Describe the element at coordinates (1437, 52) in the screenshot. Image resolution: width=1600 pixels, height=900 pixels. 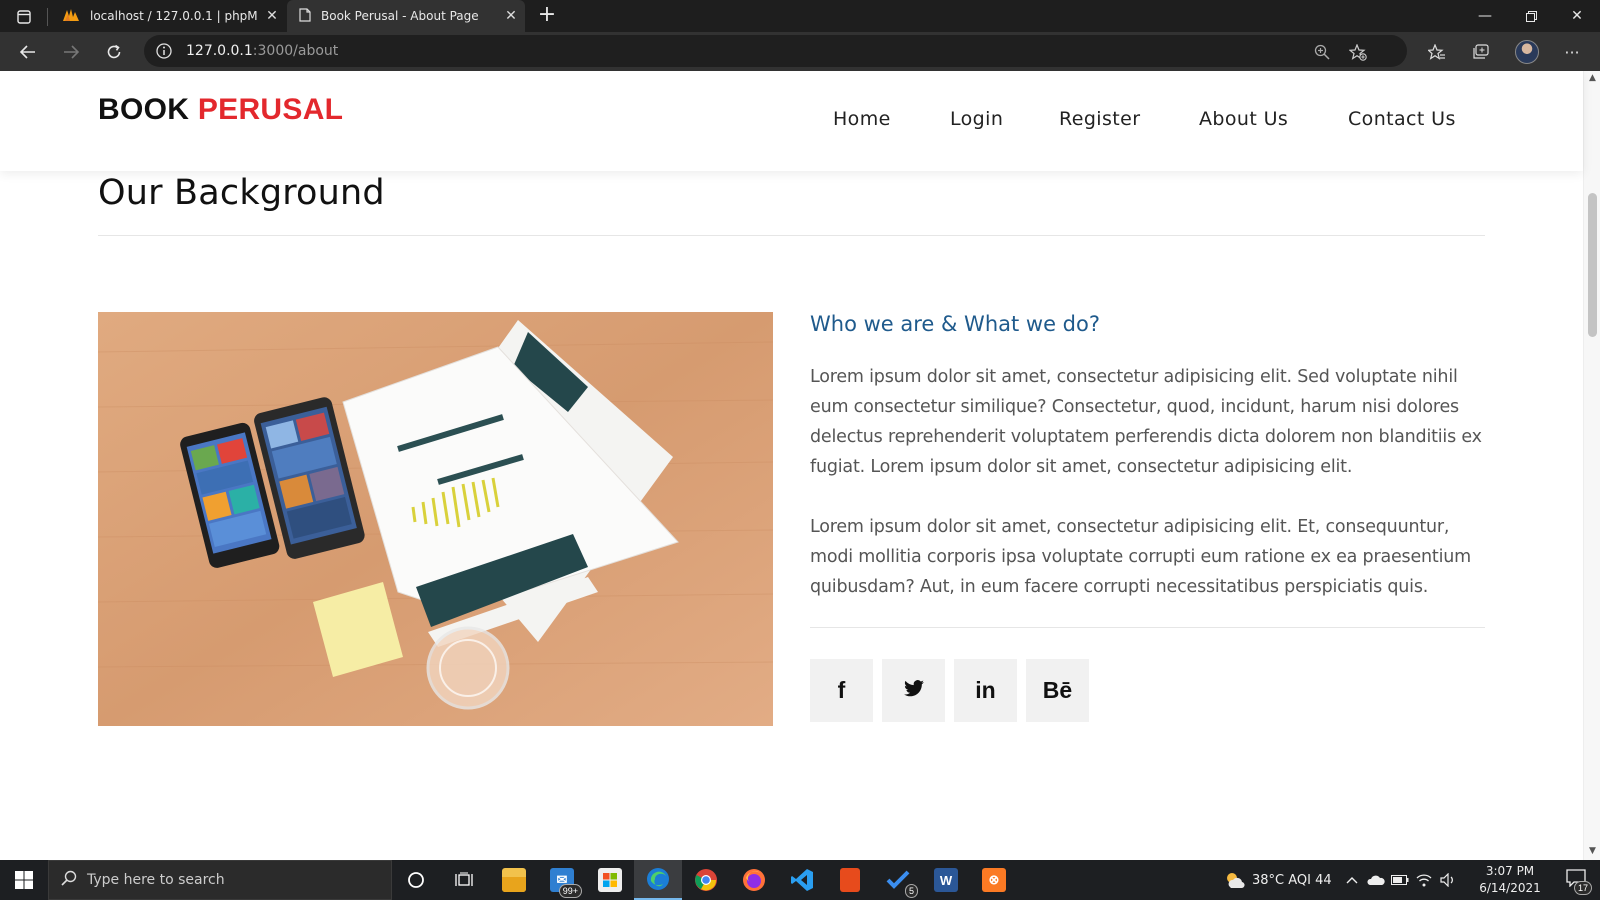
I see `favorites-icon` at that location.